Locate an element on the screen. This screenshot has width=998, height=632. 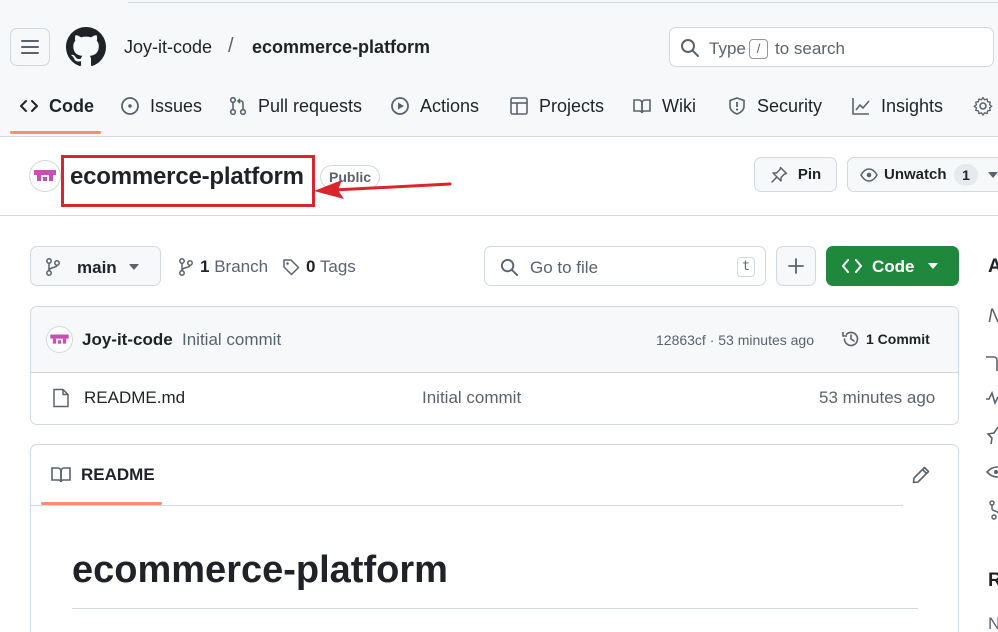
tab-issues: Issues is located at coordinates (161, 106).